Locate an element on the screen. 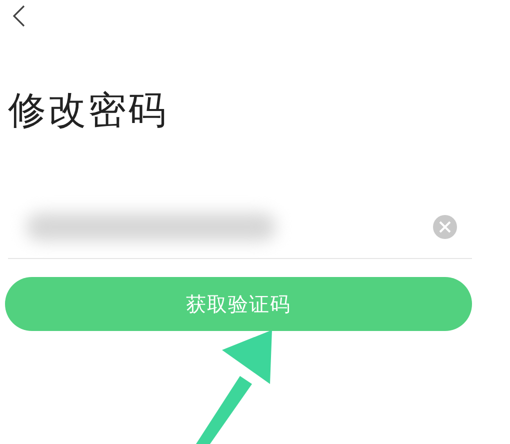 The image size is (510, 444). page-title: 修改密码 is located at coordinates (88, 110).